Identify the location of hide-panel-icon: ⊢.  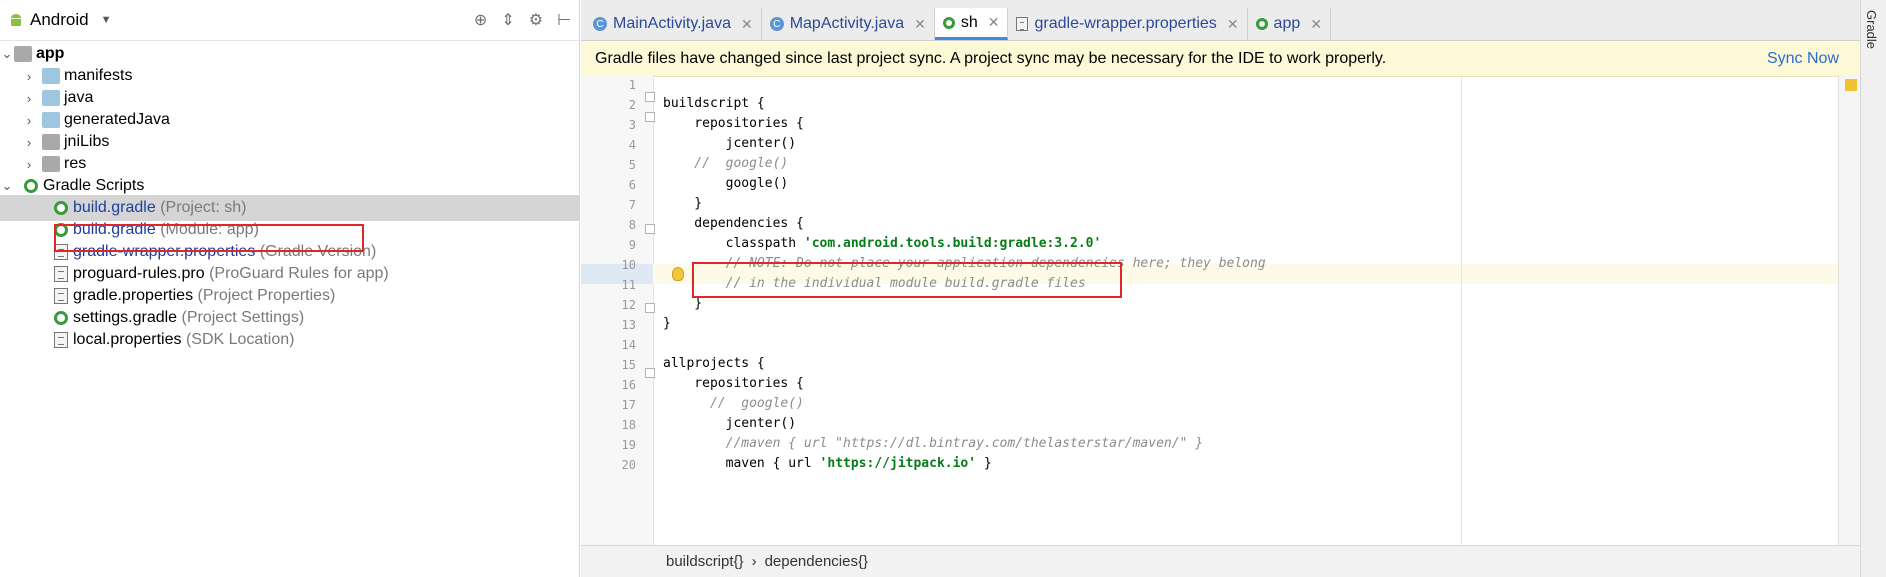
(564, 20).